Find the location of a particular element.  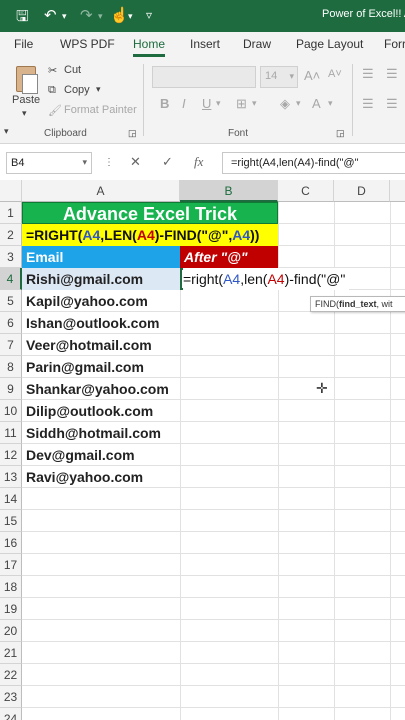

row-header: 23 is located at coordinates (11, 697).